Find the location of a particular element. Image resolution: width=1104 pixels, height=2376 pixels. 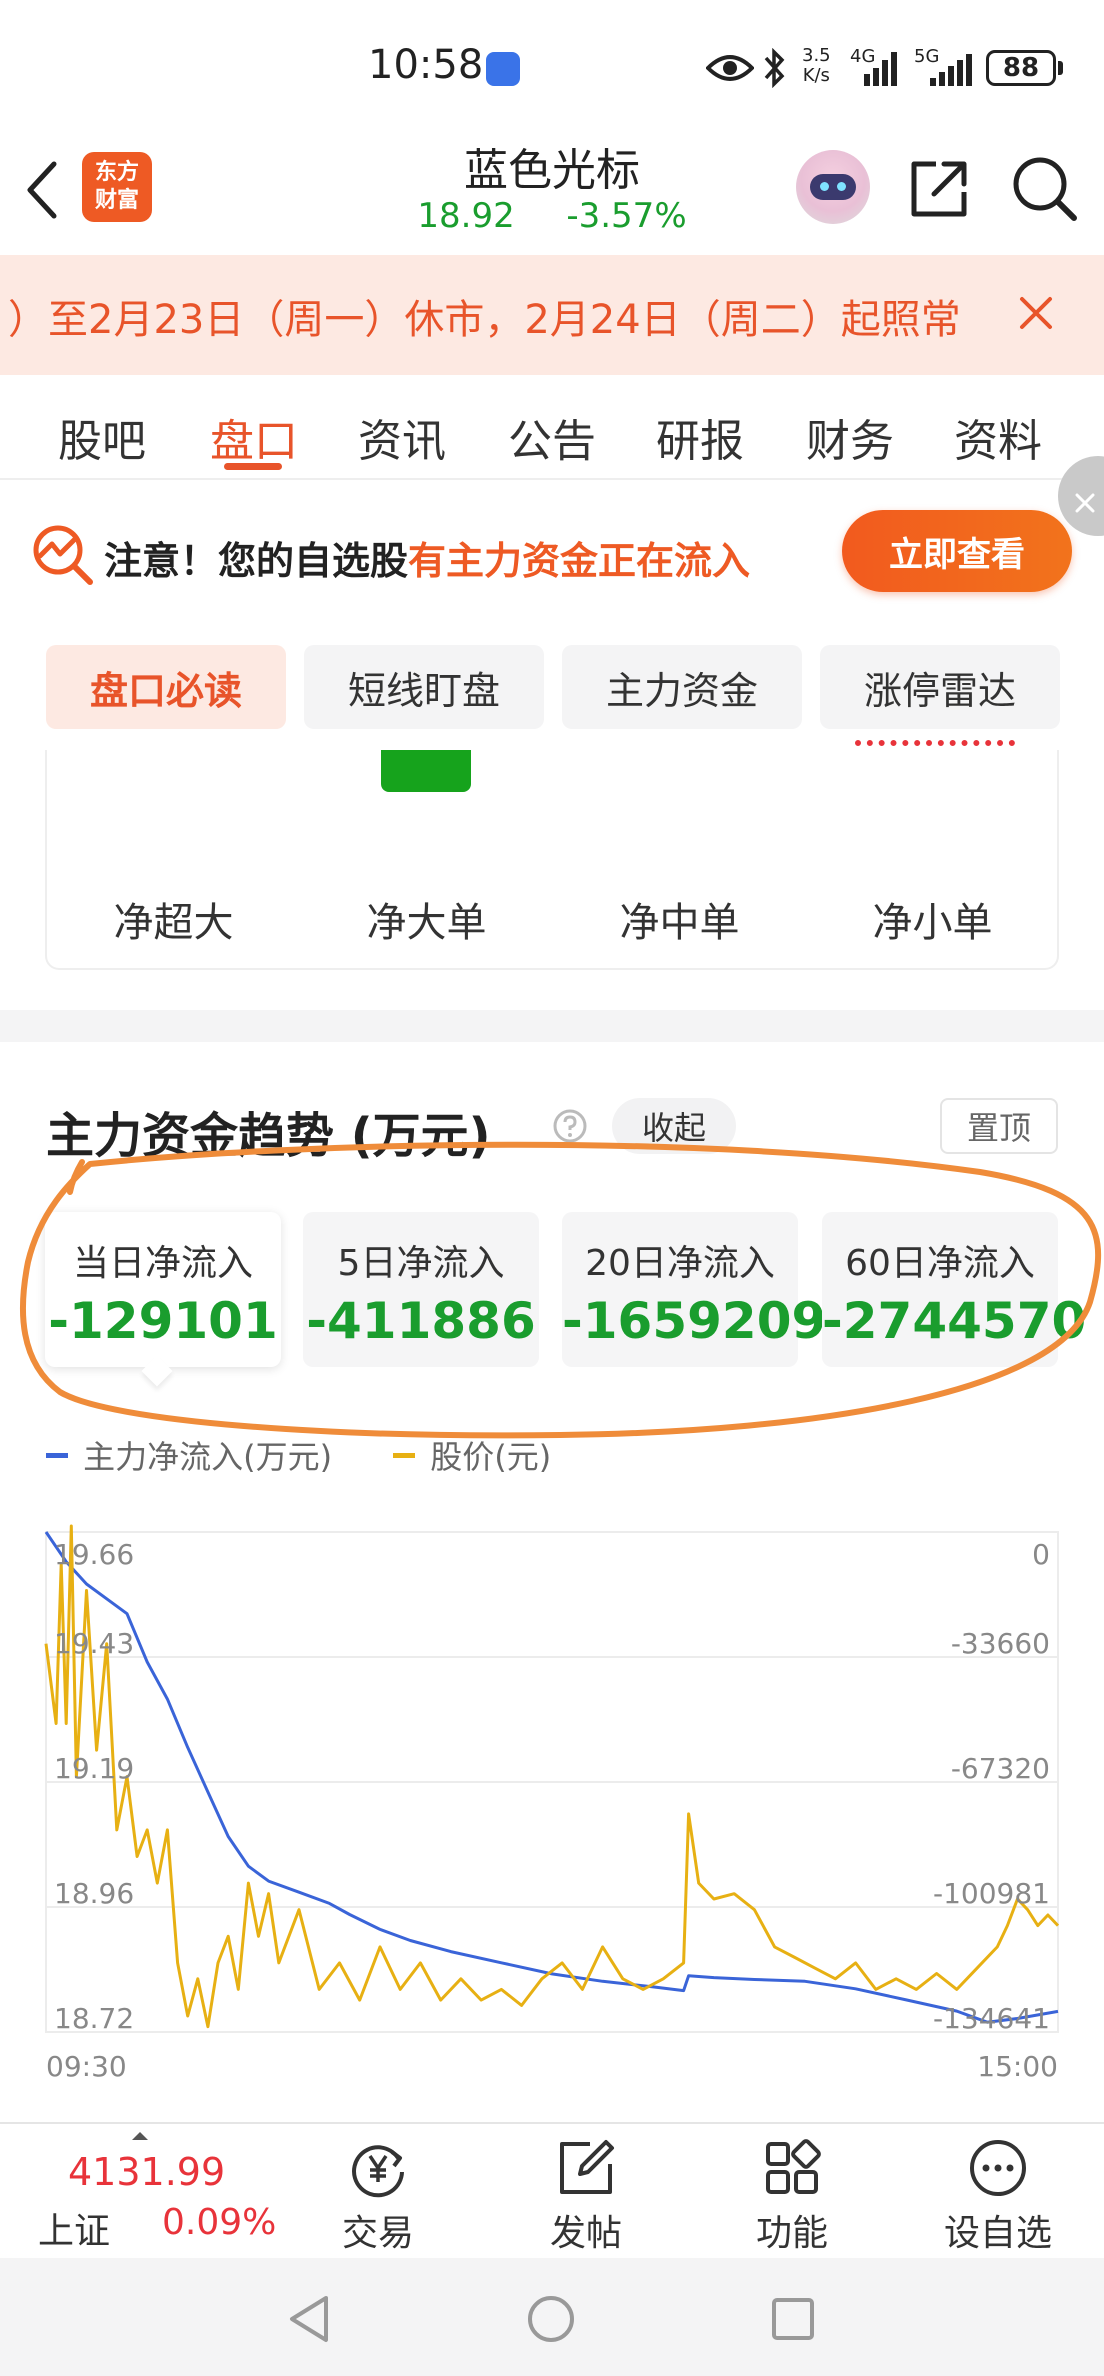

left-tick-label: 19.43 is located at coordinates (94, 1643).